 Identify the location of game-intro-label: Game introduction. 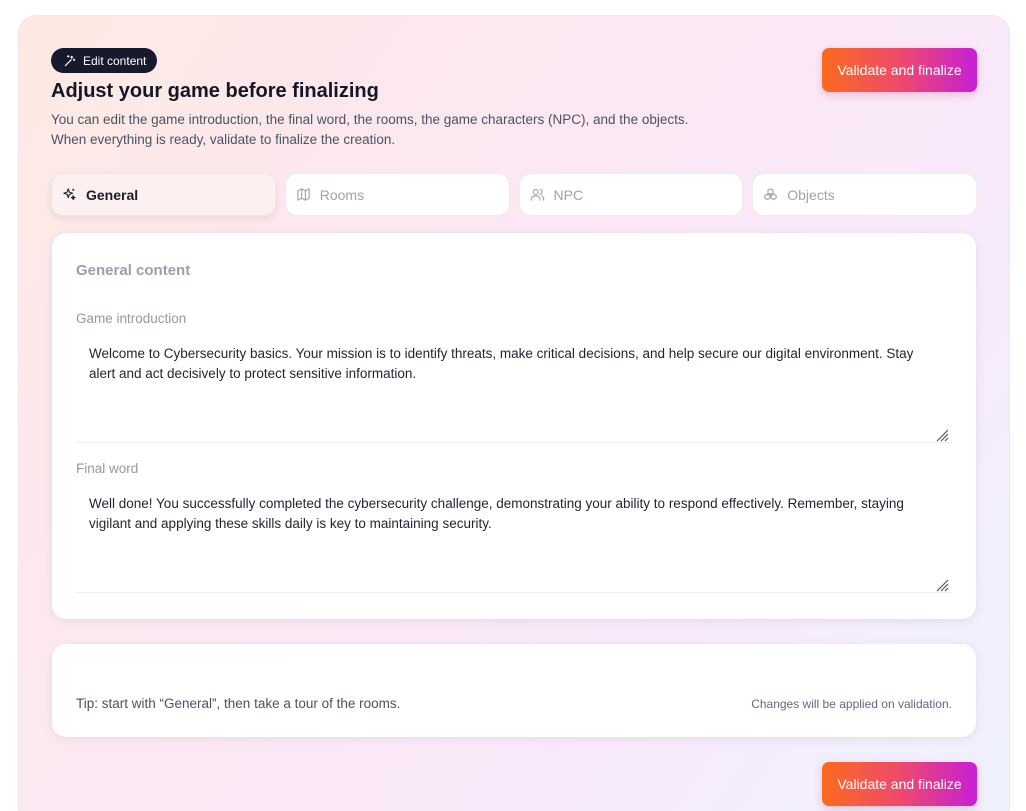
(131, 318).